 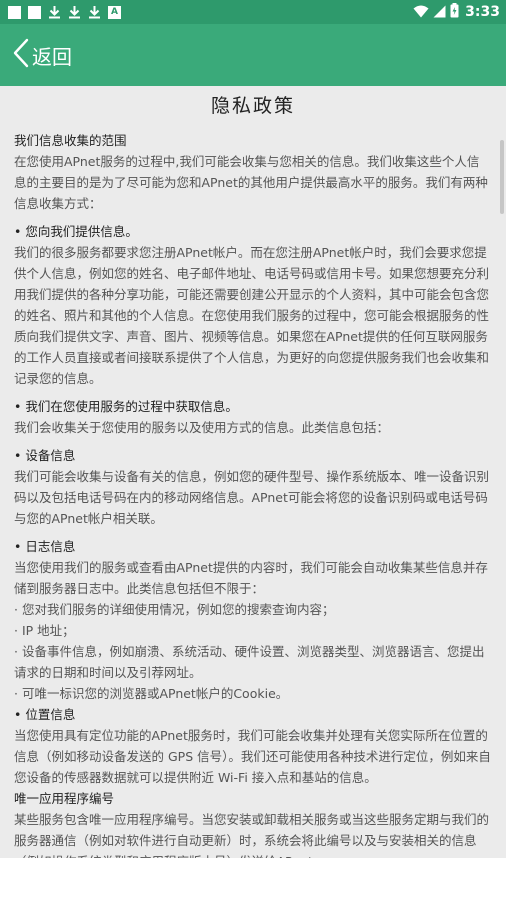 I want to click on system-status: 3:33, so click(x=456, y=12).